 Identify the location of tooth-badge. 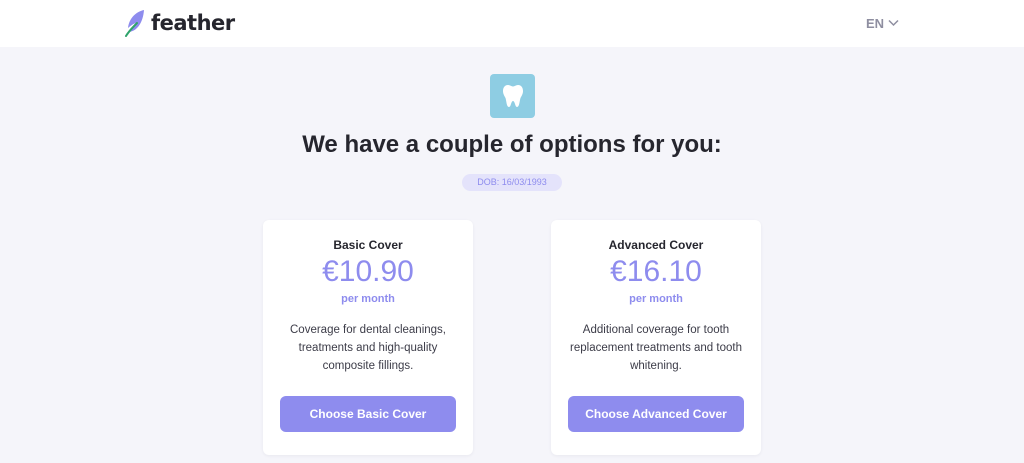
(512, 96).